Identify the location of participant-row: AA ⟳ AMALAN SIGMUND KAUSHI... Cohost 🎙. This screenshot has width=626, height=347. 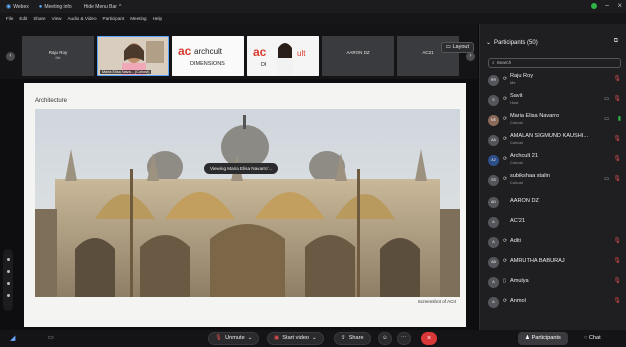
(553, 141).